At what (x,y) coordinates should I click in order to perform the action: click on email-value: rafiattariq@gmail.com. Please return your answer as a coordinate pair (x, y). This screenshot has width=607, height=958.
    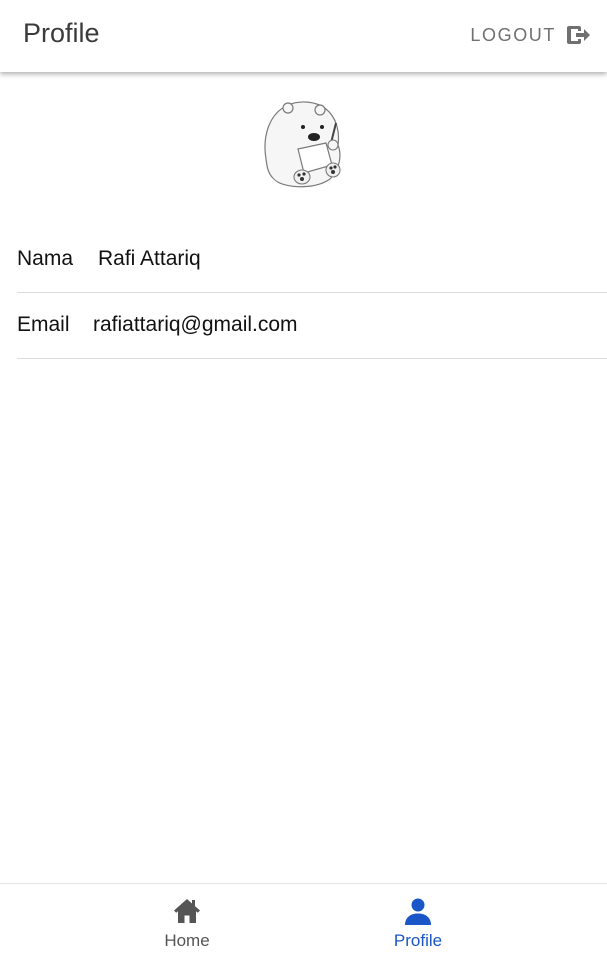
    Looking at the image, I should click on (195, 324).